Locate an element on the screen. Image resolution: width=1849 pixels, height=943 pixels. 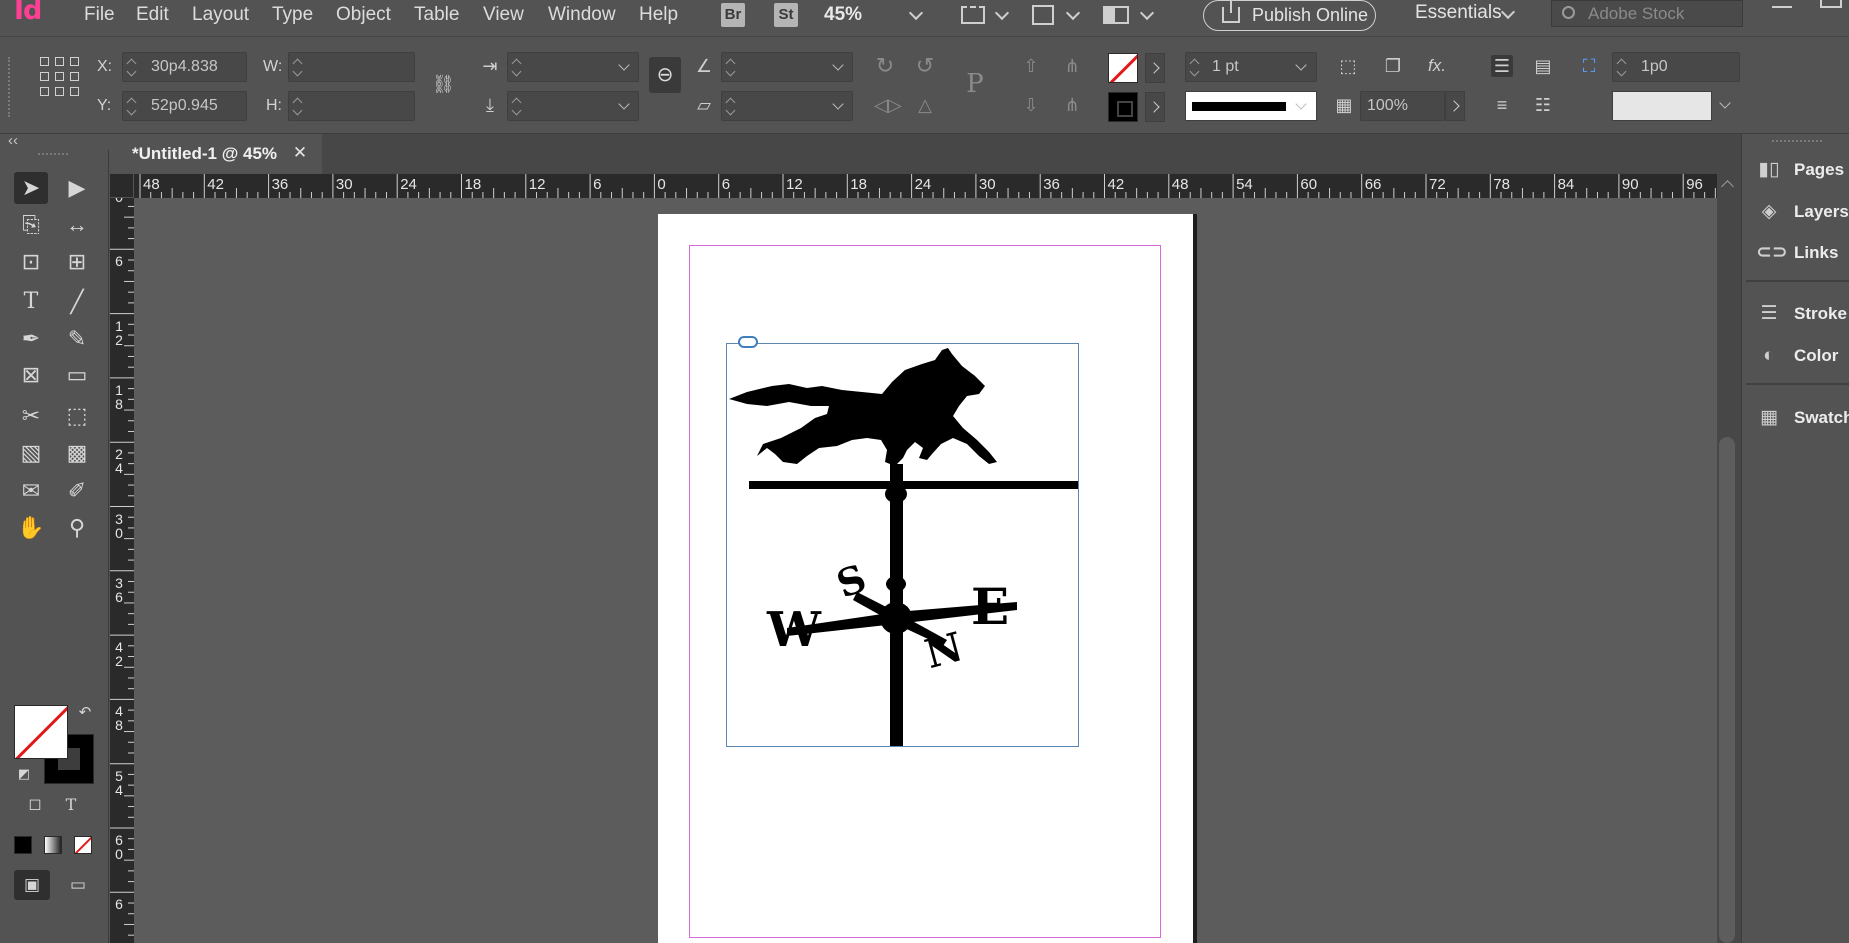
arrange-dropdown-icon is located at coordinates (1147, 13).